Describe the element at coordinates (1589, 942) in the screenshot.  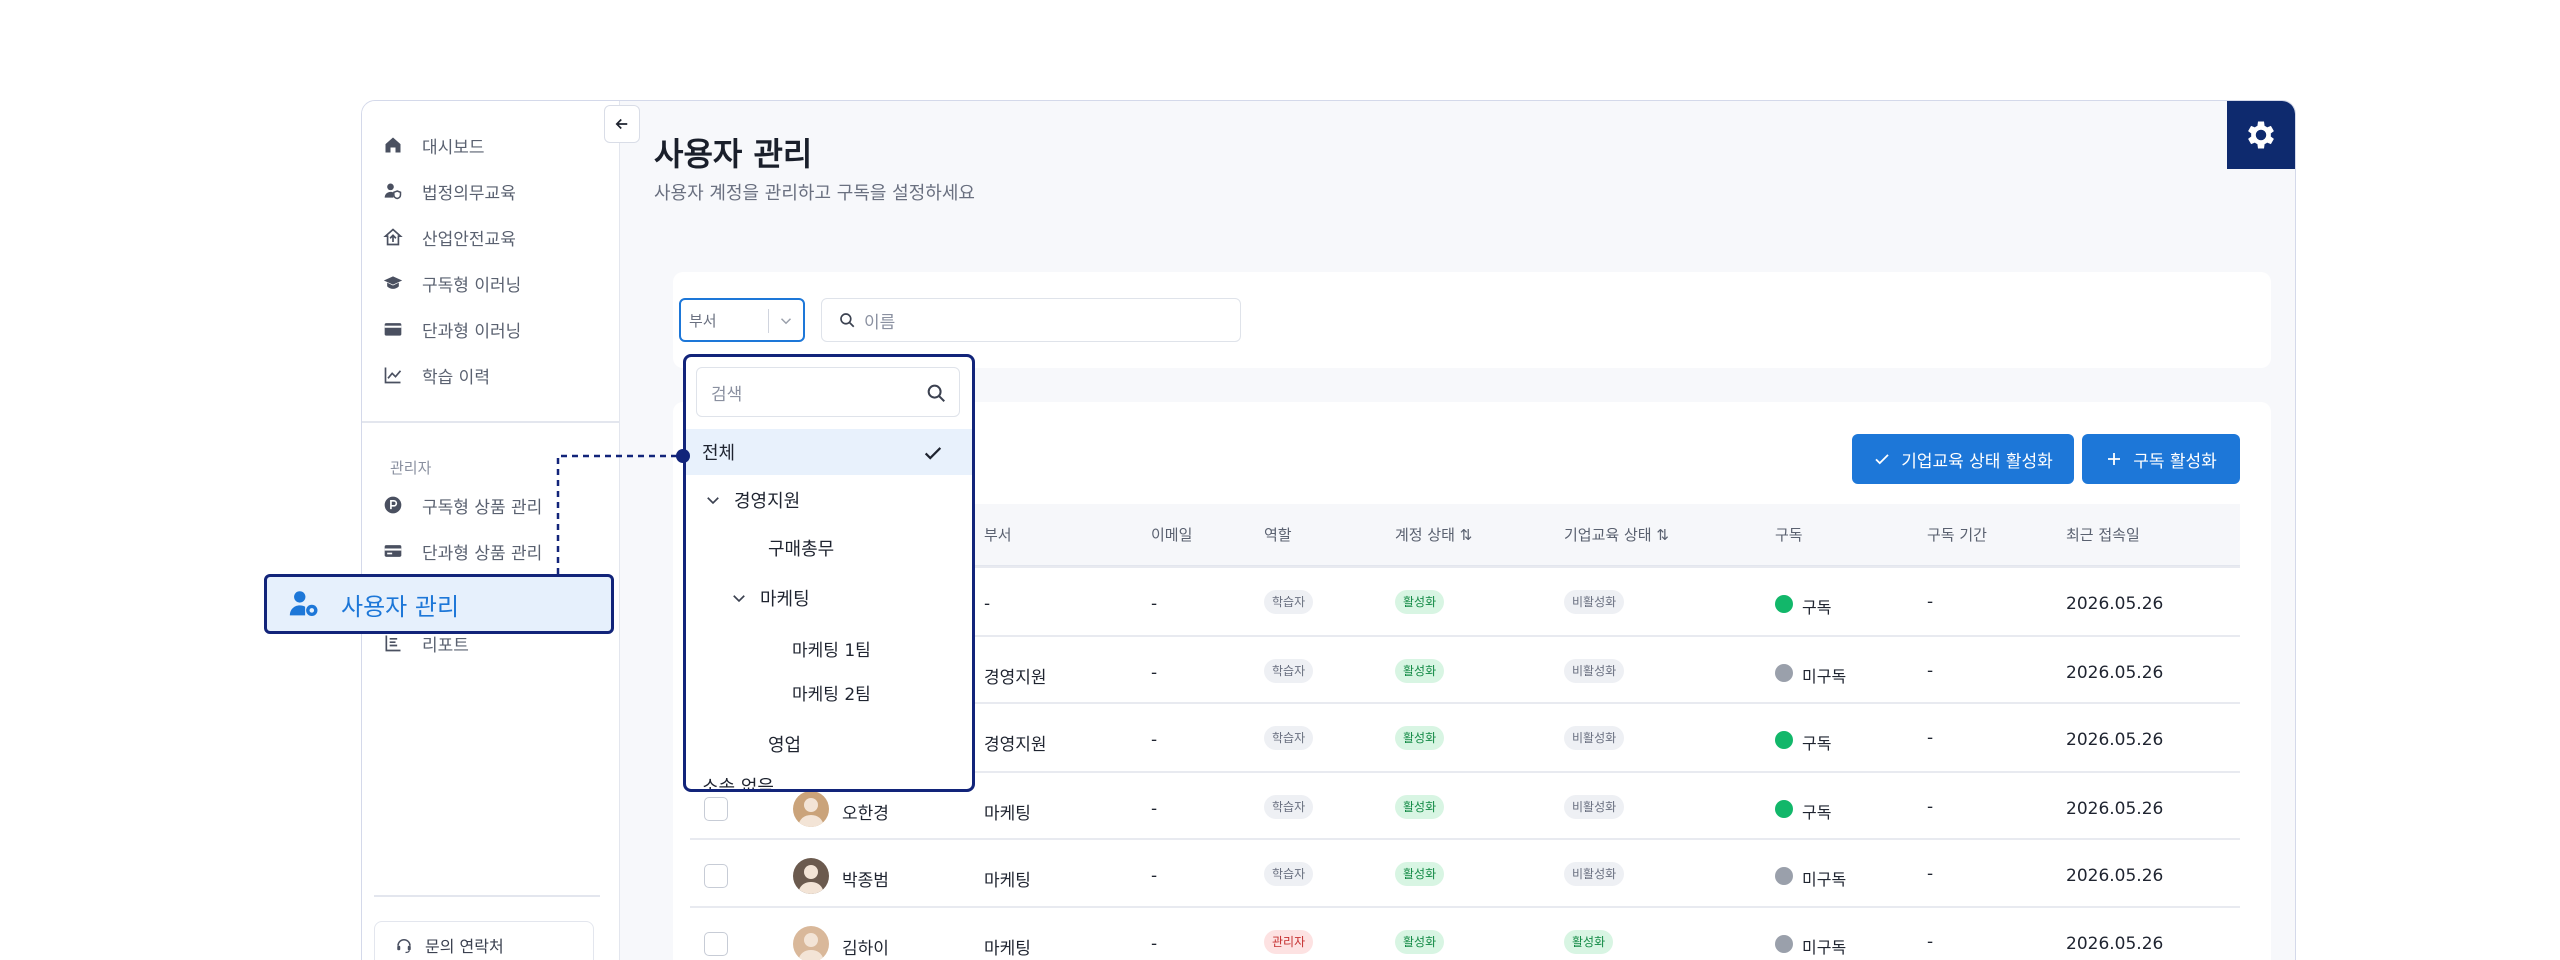
I see `edu-status-badge: 활성화` at that location.